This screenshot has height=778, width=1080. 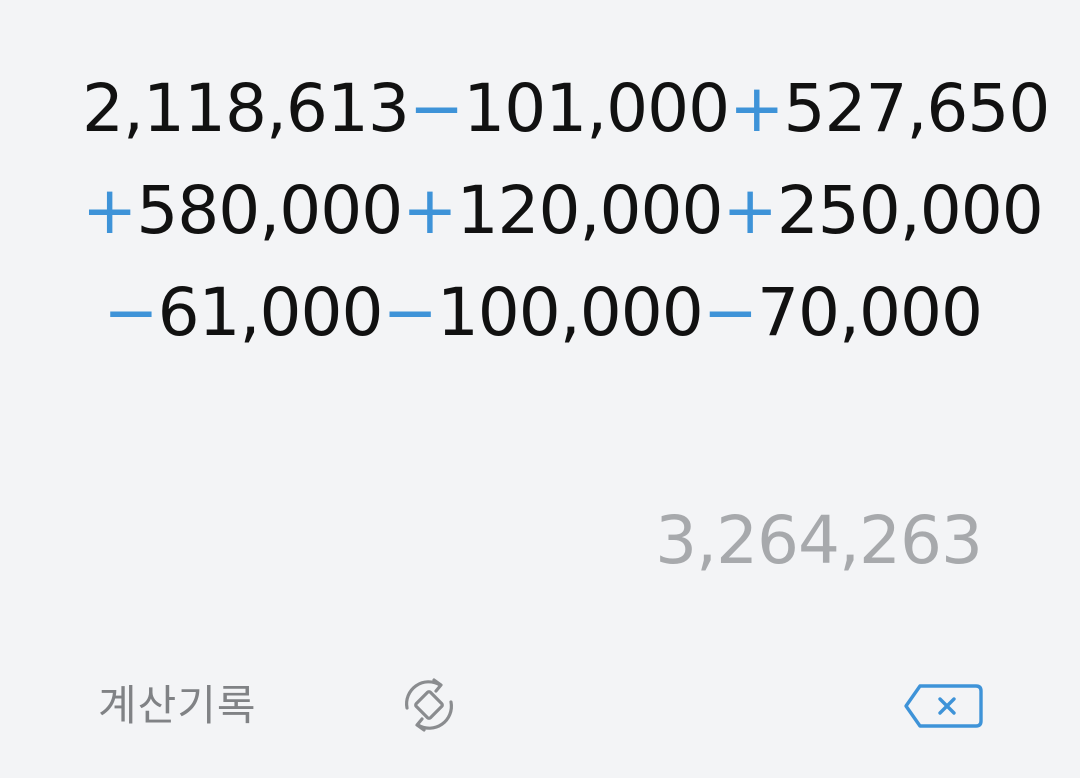 I want to click on expression-token: 101,000, so click(x=596, y=108).